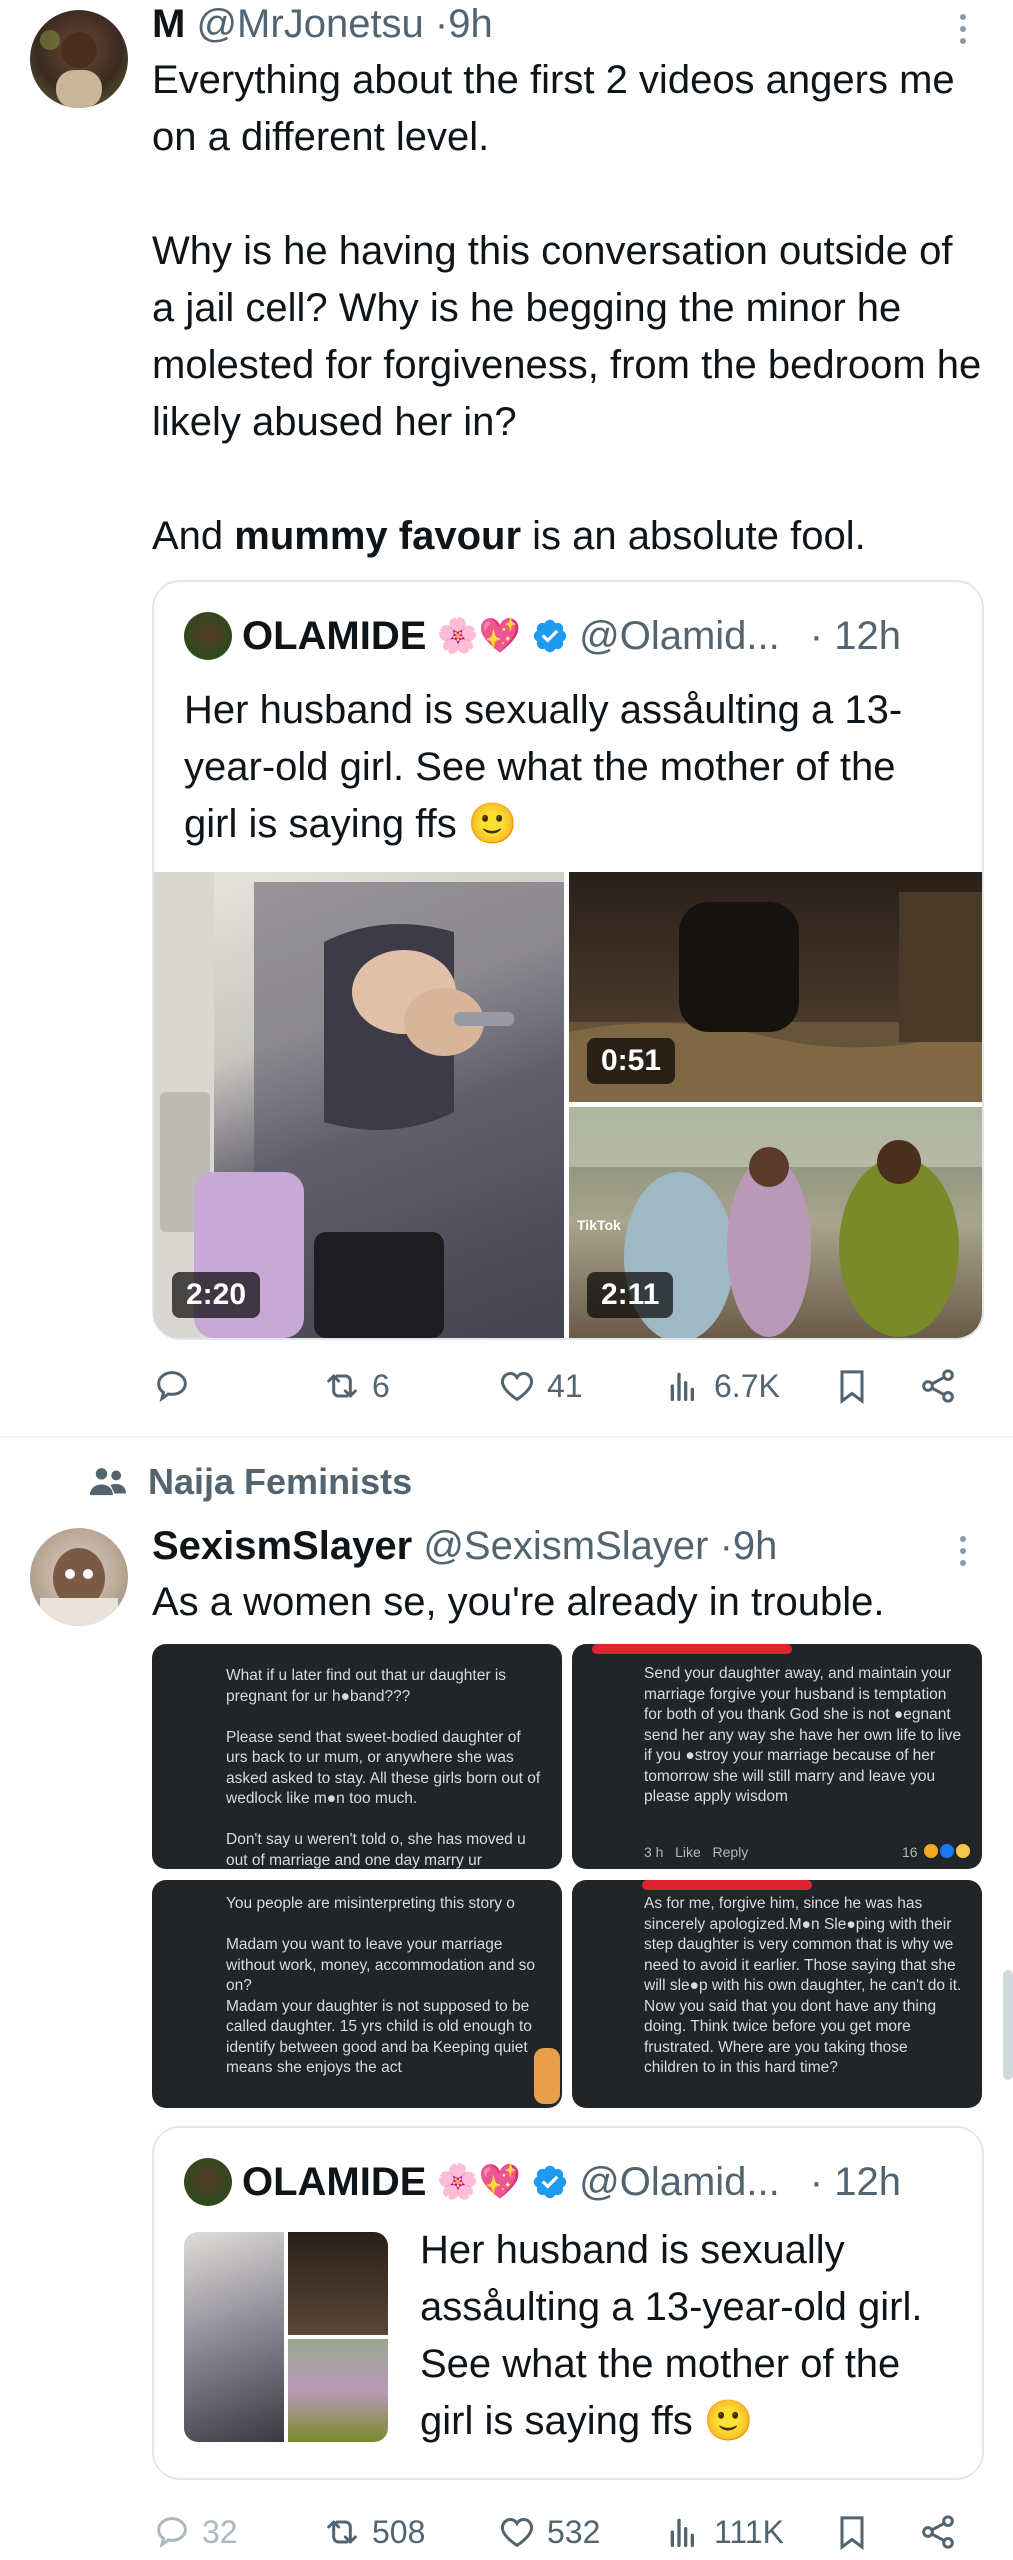  What do you see at coordinates (910, 1852) in the screenshot?
I see `reaction-count: 16` at bounding box center [910, 1852].